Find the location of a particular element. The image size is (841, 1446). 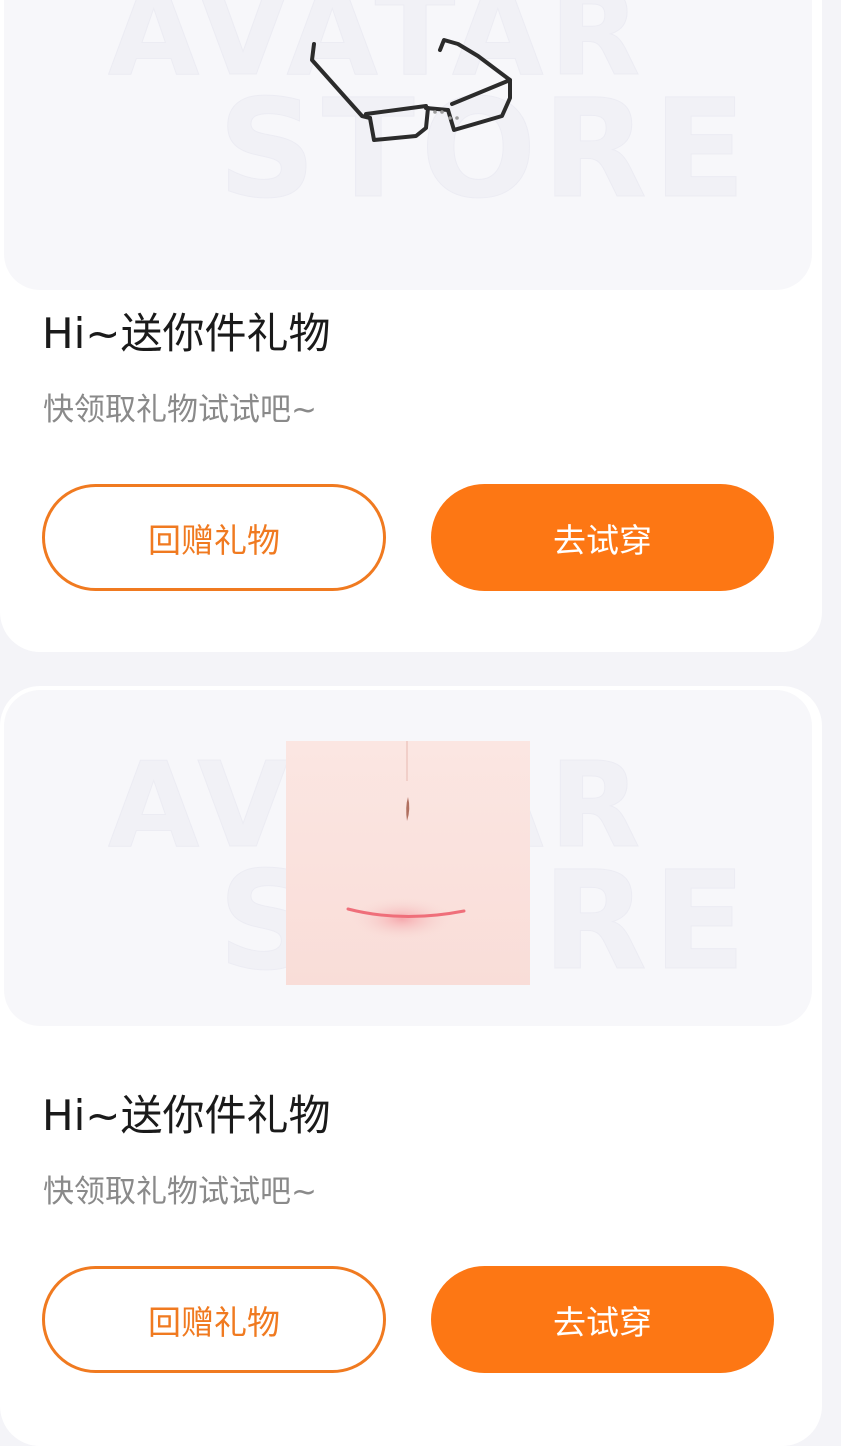

face-makeup-icon is located at coordinates (408, 863).